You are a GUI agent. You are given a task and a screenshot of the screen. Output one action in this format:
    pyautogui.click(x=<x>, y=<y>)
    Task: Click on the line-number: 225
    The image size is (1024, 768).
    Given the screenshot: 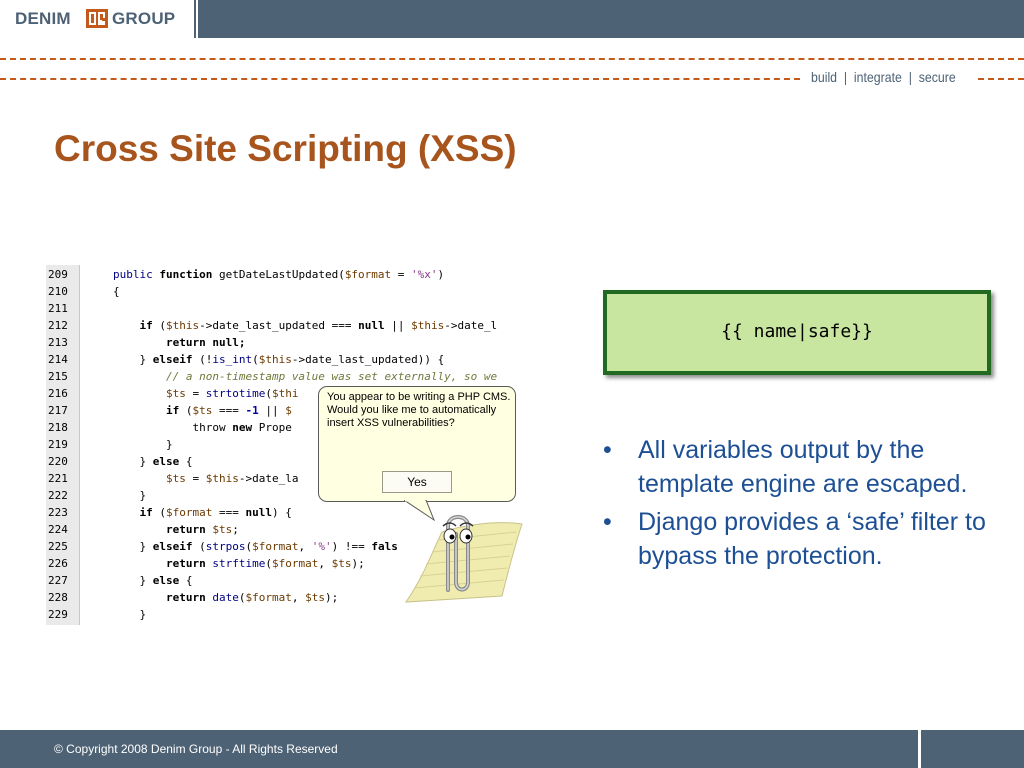 What is the action you would take?
    pyautogui.click(x=58, y=546)
    